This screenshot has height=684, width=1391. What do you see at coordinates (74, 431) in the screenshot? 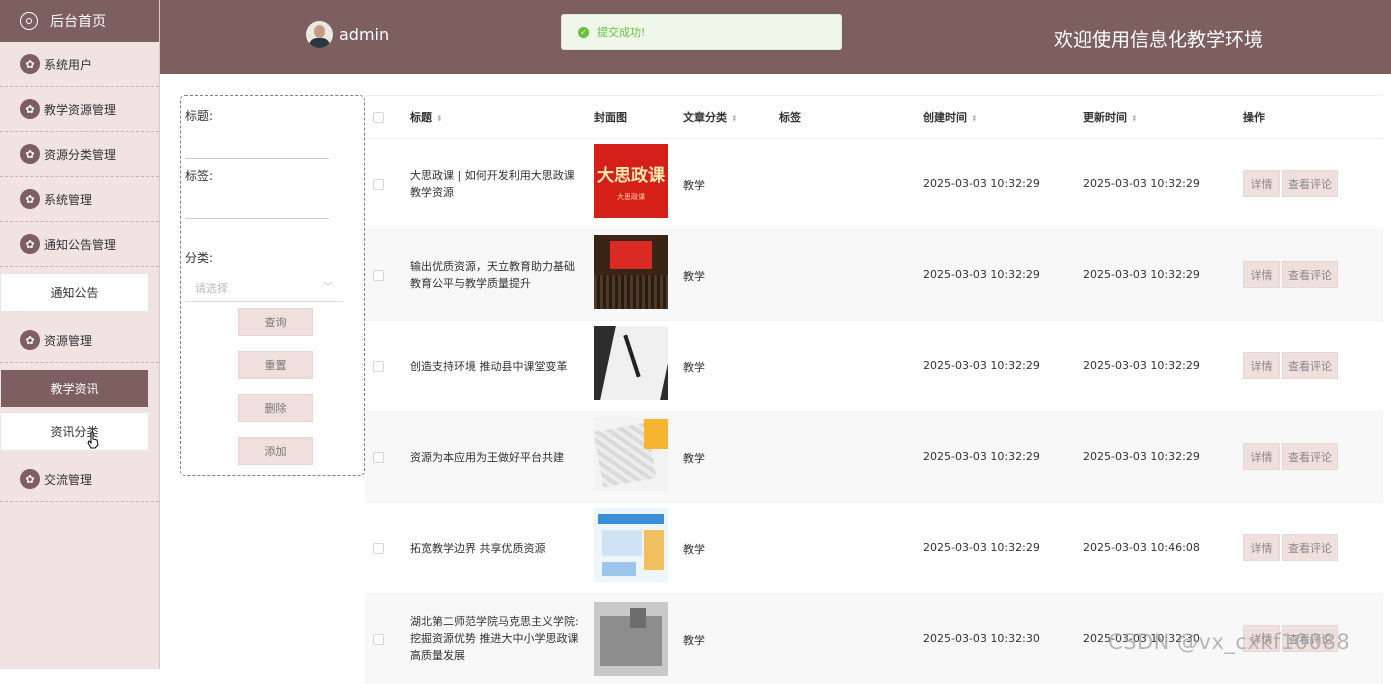
I see `sidebar-subitem-news-category: 资讯分类` at bounding box center [74, 431].